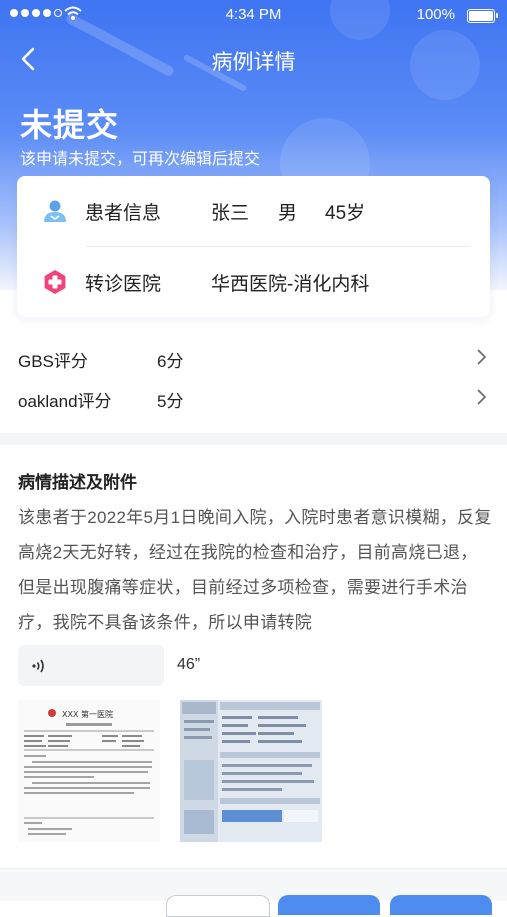  I want to click on voice-wave-icon, so click(38, 666).